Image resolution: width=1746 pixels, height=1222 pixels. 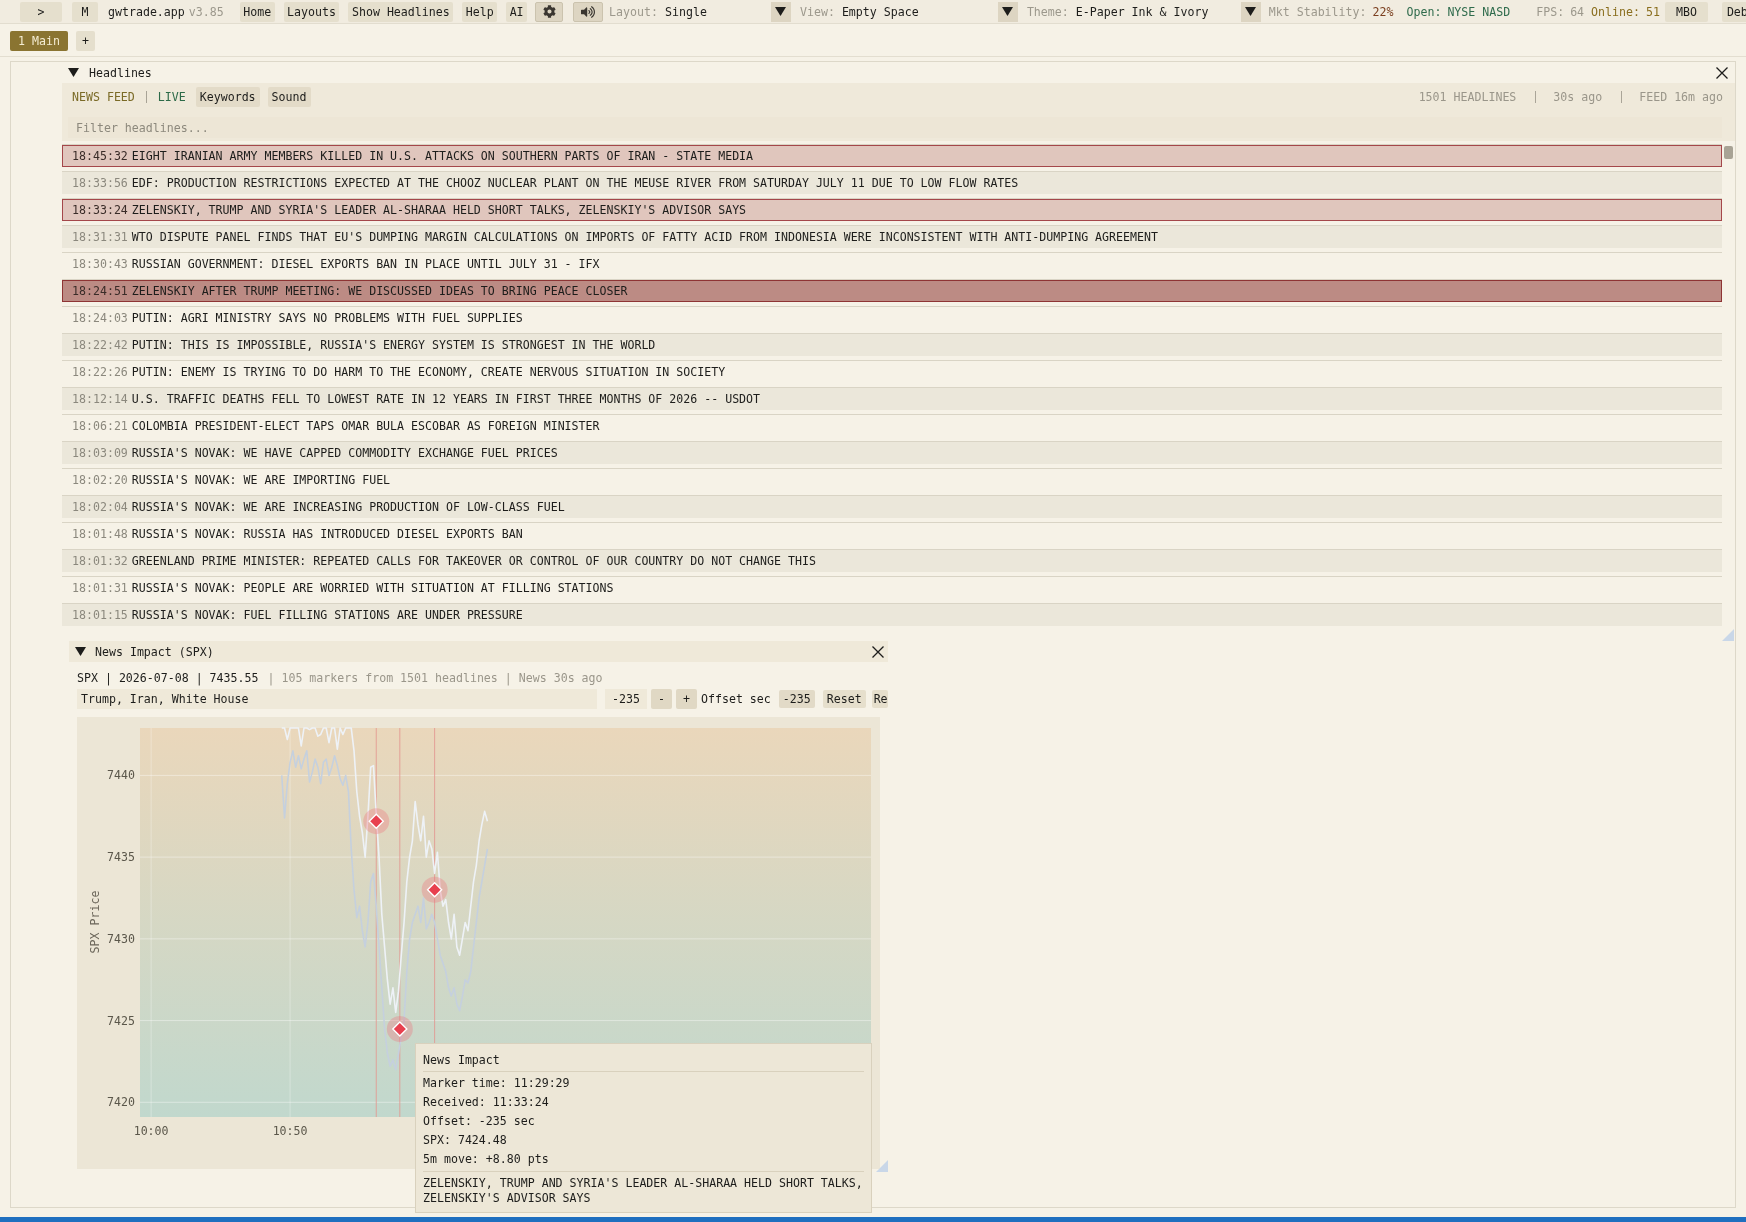 What do you see at coordinates (121, 857) in the screenshot?
I see `axis-tick-label: 7435` at bounding box center [121, 857].